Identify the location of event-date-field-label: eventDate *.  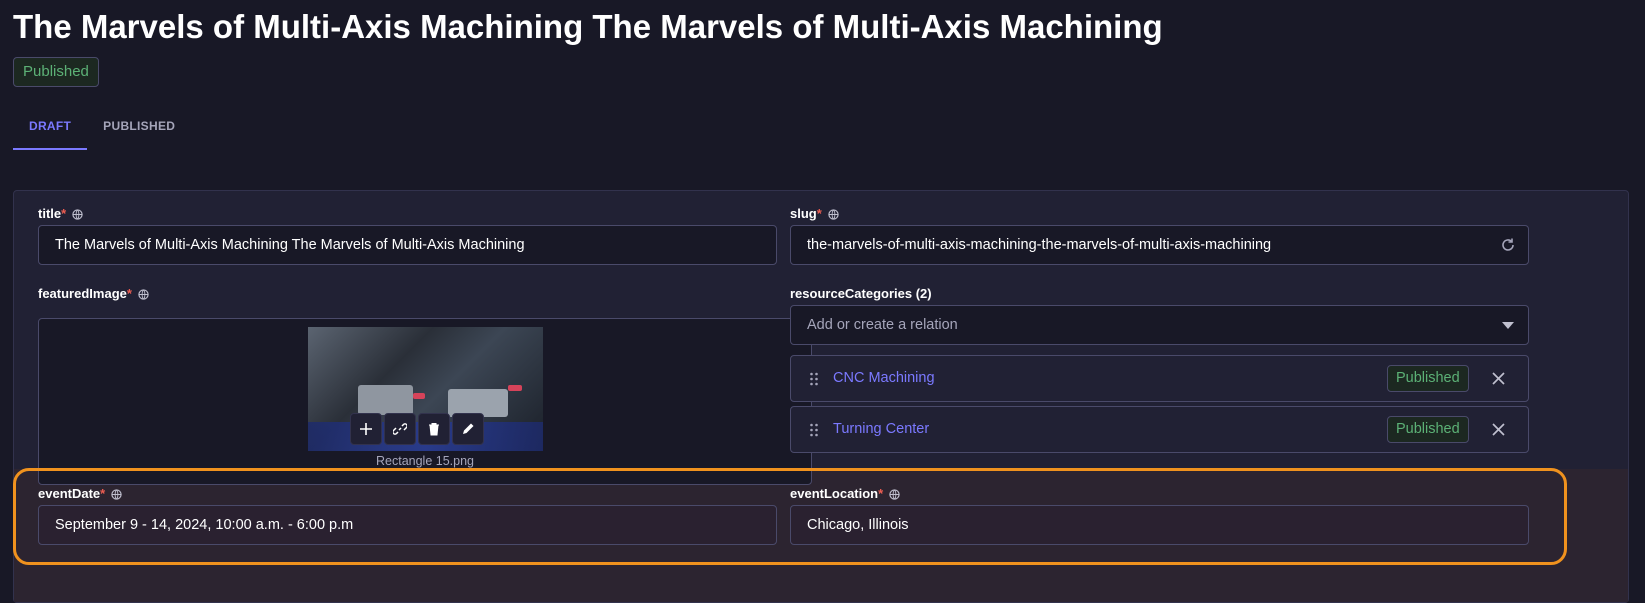
(80, 494).